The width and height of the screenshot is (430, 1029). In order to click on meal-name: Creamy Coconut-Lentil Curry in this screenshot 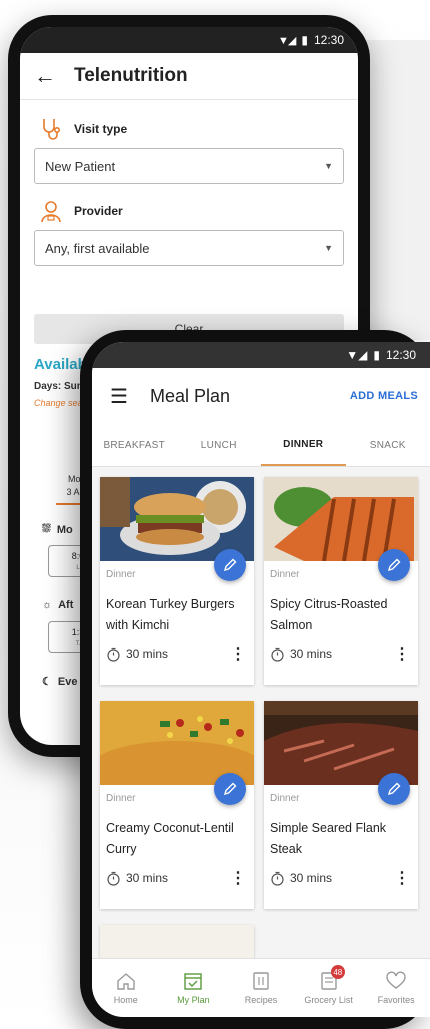, I will do `click(170, 838)`.